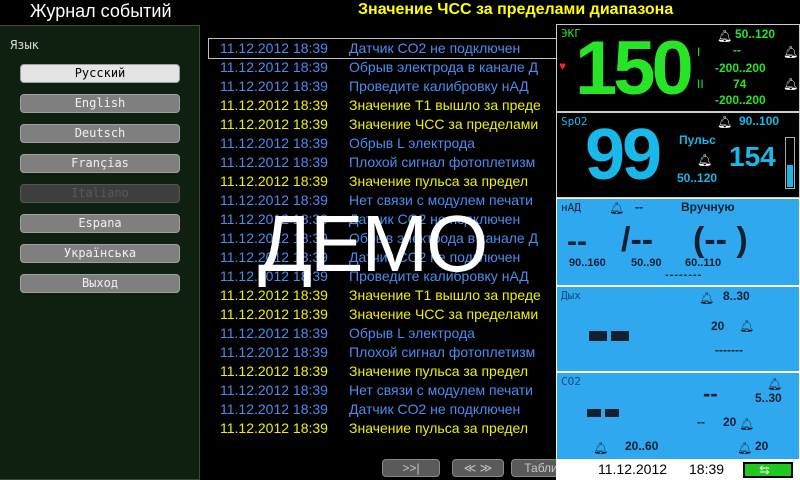  What do you see at coordinates (100, 283) in the screenshot?
I see `language-option: Выход` at bounding box center [100, 283].